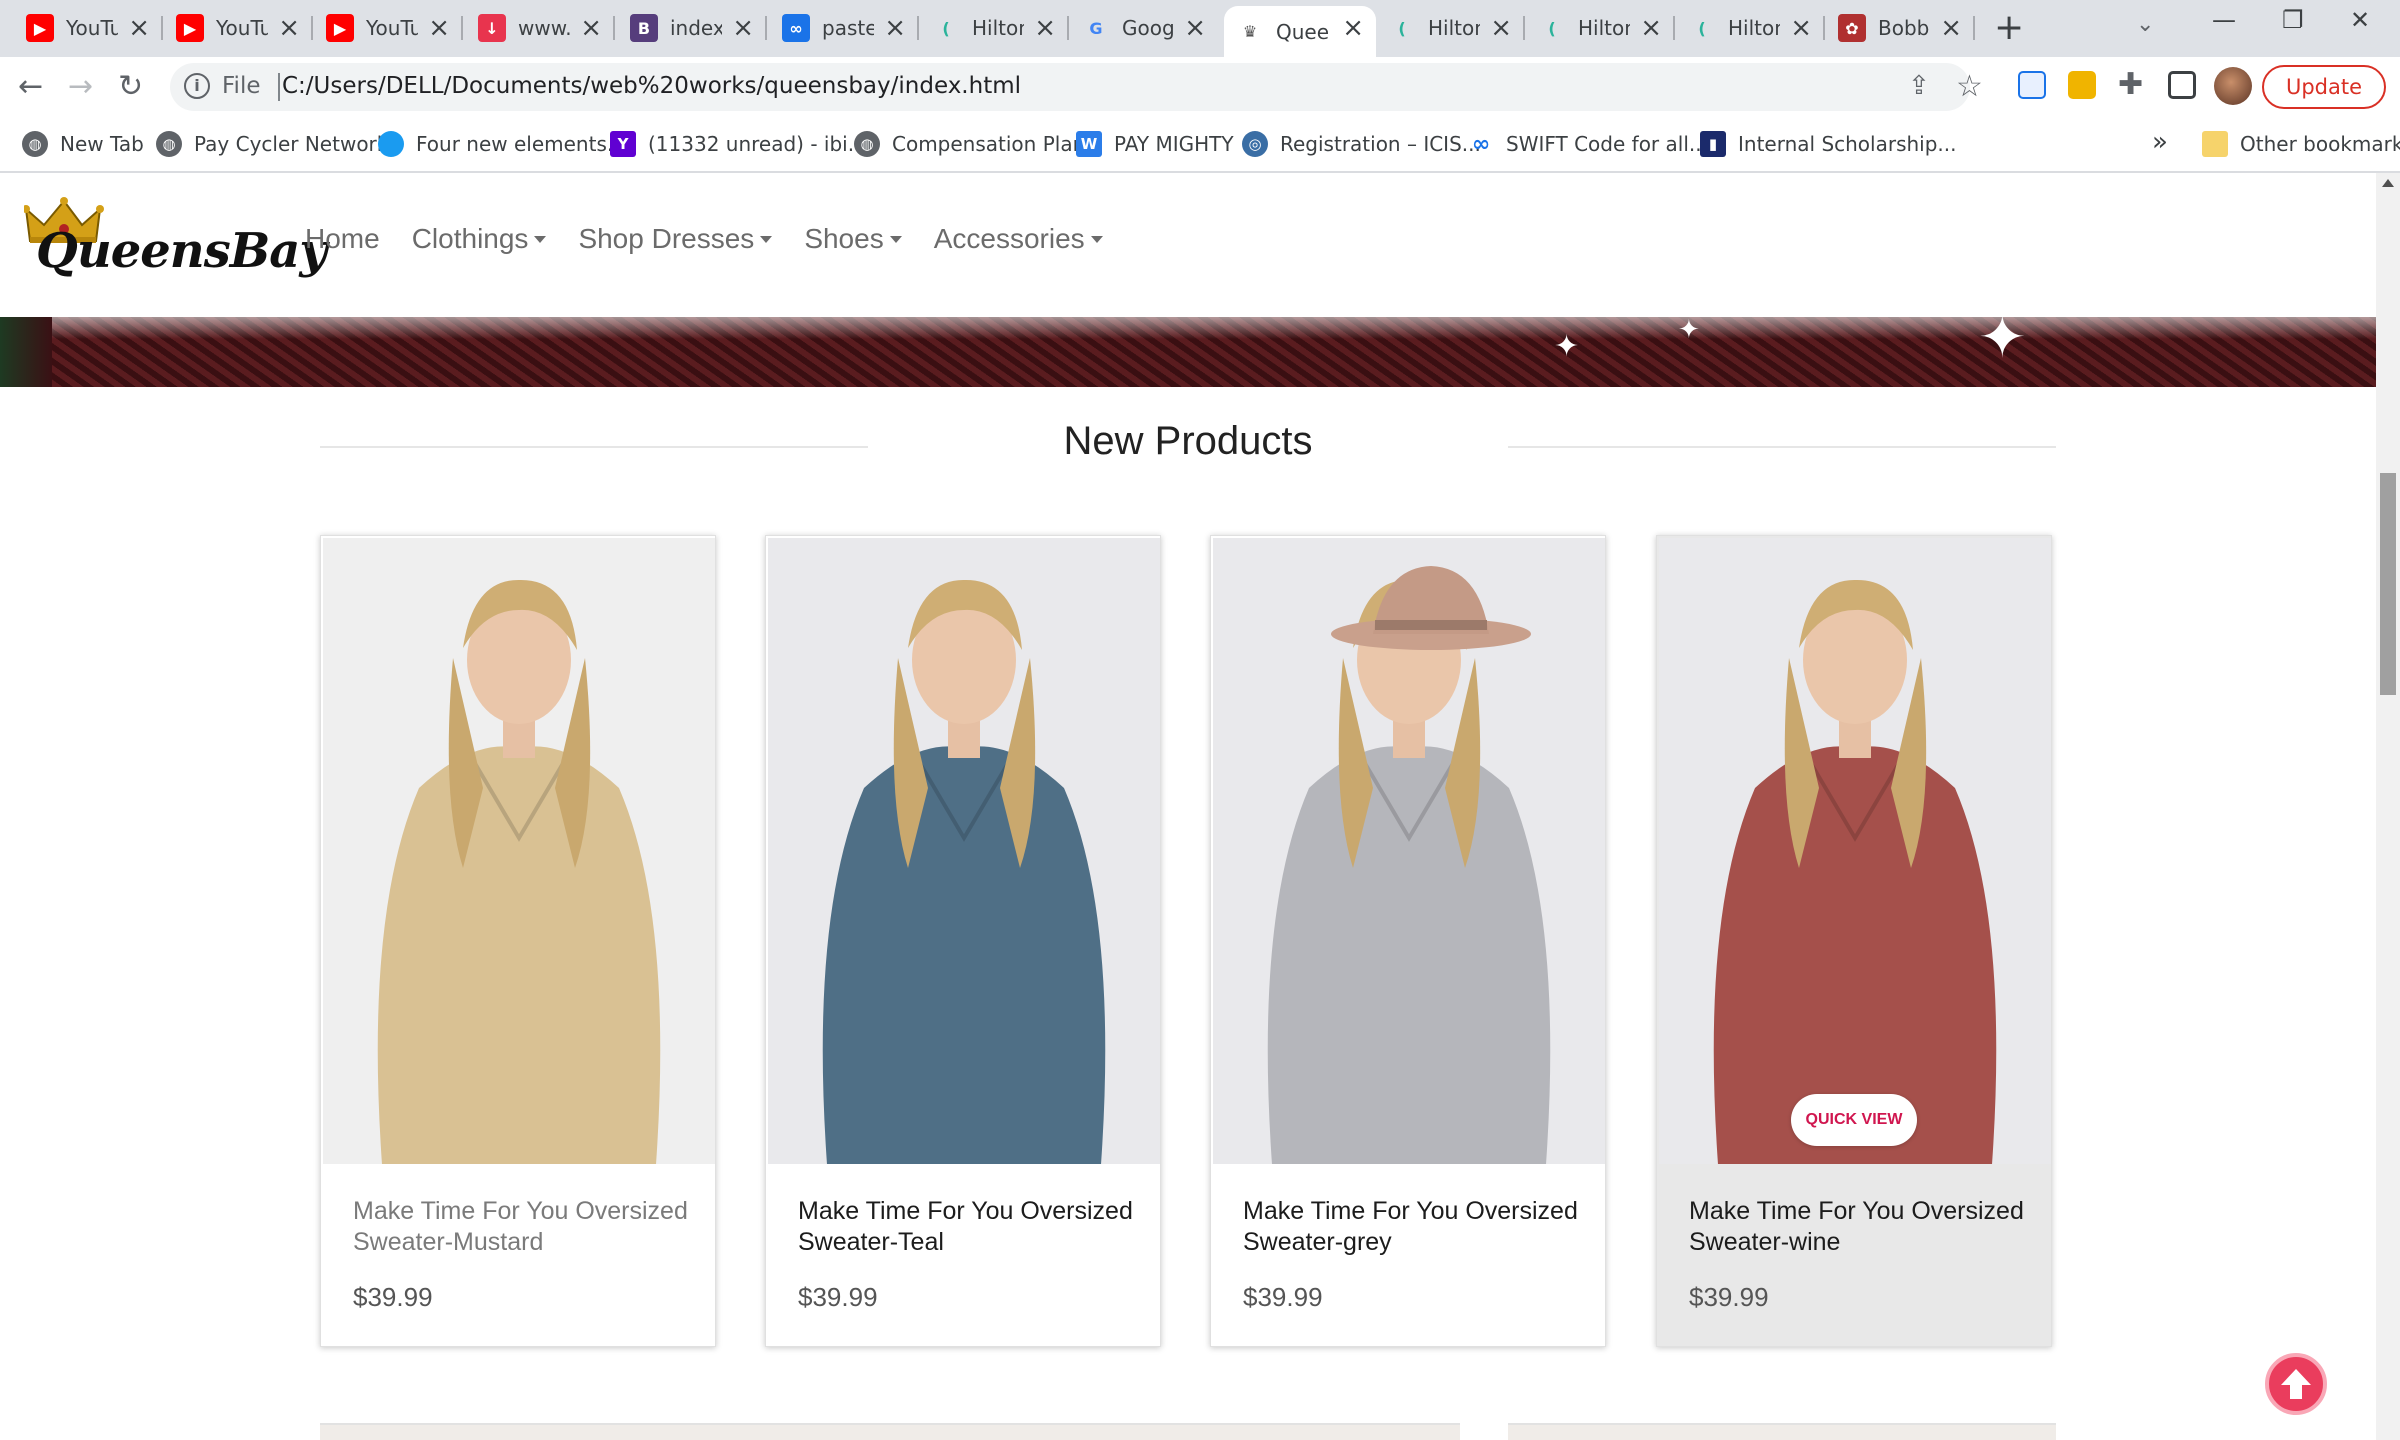 This screenshot has height=1440, width=2400. I want to click on browser-tab: ( Hilton ×, so click(1750, 28).